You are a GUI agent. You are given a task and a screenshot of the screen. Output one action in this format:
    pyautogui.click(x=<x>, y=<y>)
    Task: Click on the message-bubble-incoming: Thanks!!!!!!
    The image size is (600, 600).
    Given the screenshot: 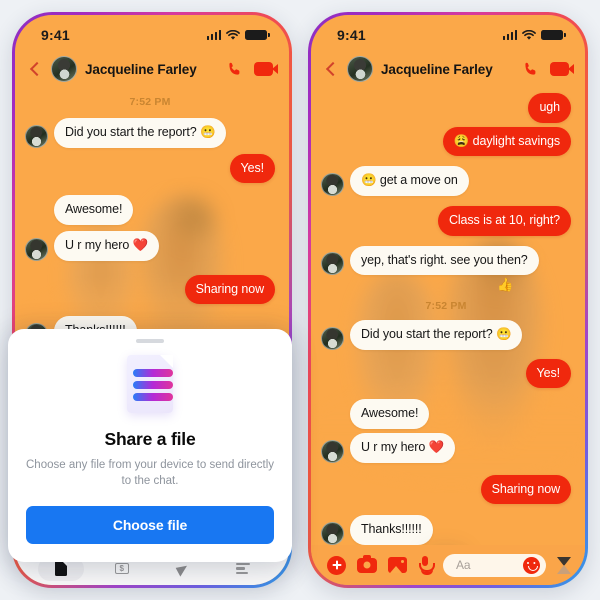 What is the action you would take?
    pyautogui.click(x=391, y=530)
    